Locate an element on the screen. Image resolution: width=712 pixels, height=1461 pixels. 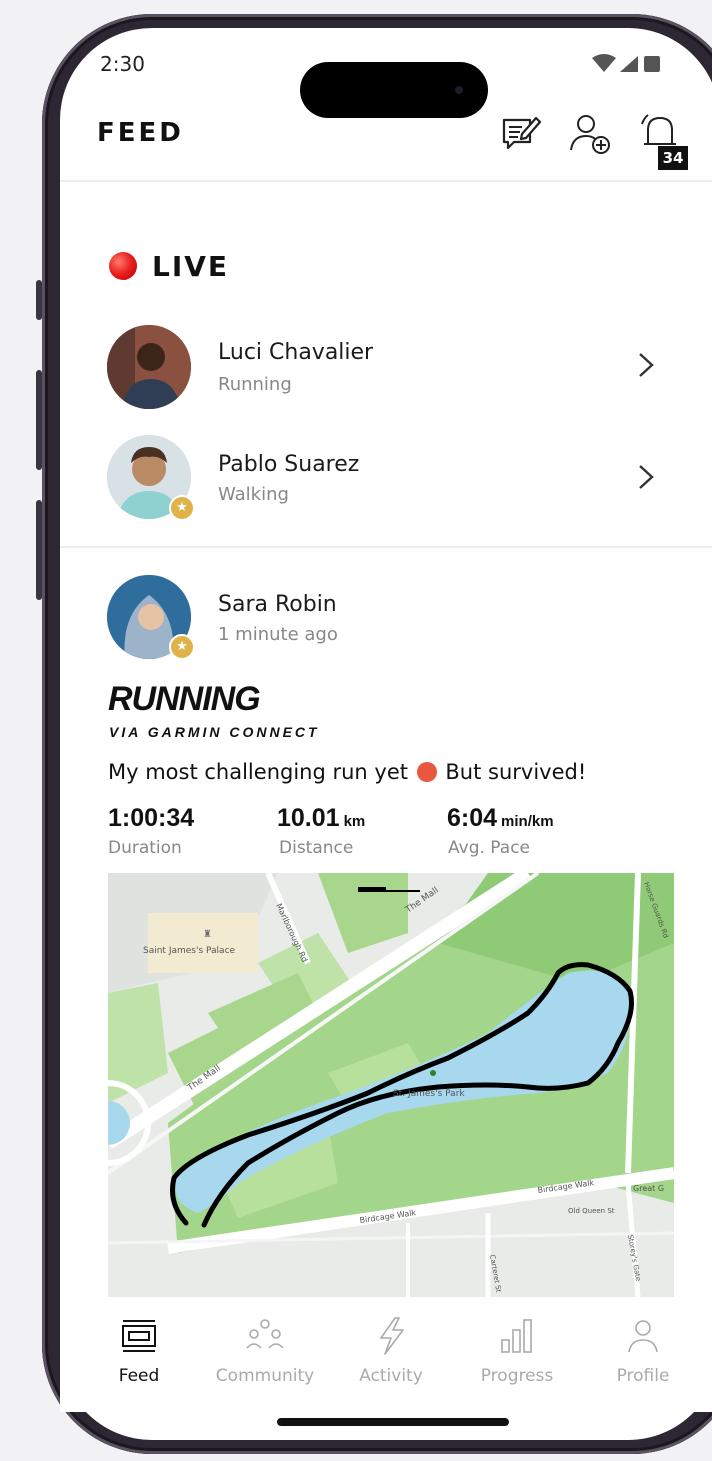
live-person-activity: Running is located at coordinates (255, 384).